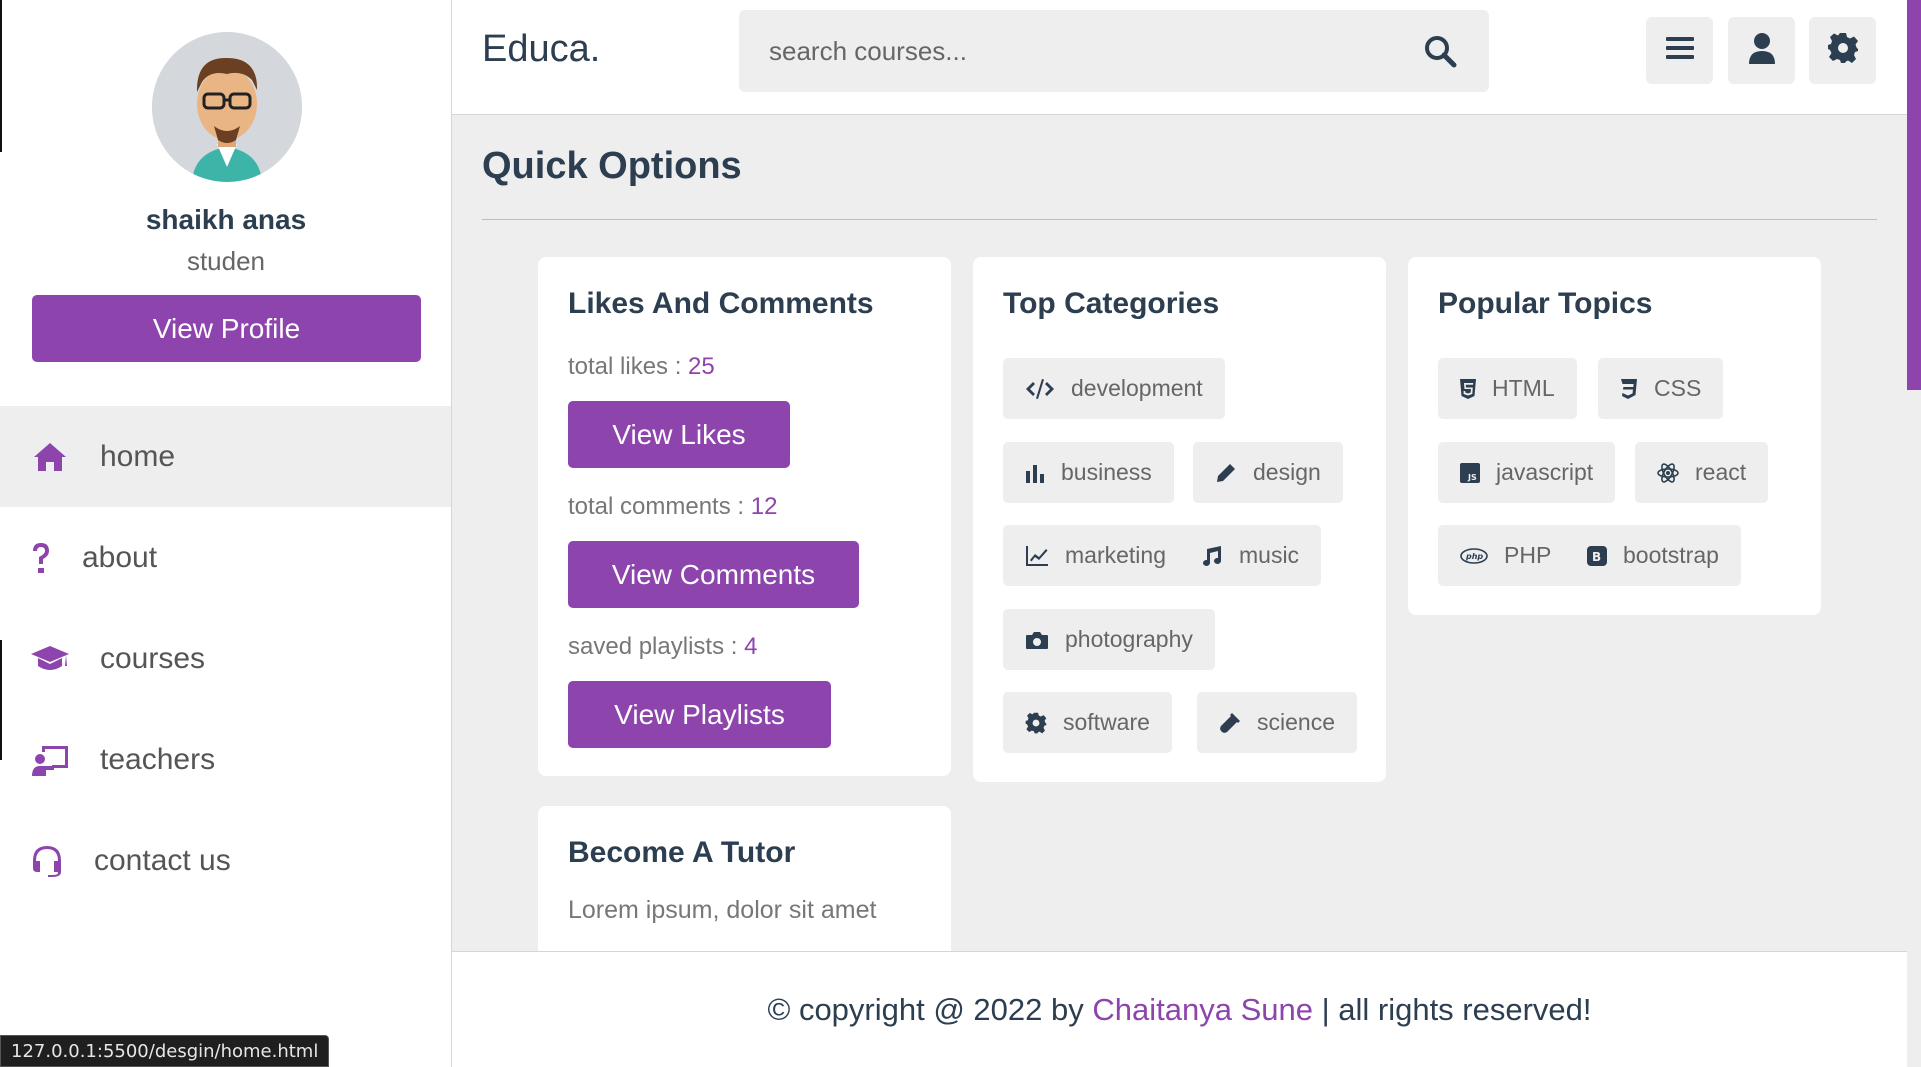 The image size is (1921, 1067). Describe the element at coordinates (225, 557) in the screenshot. I see `sidebar-item-about: about` at that location.